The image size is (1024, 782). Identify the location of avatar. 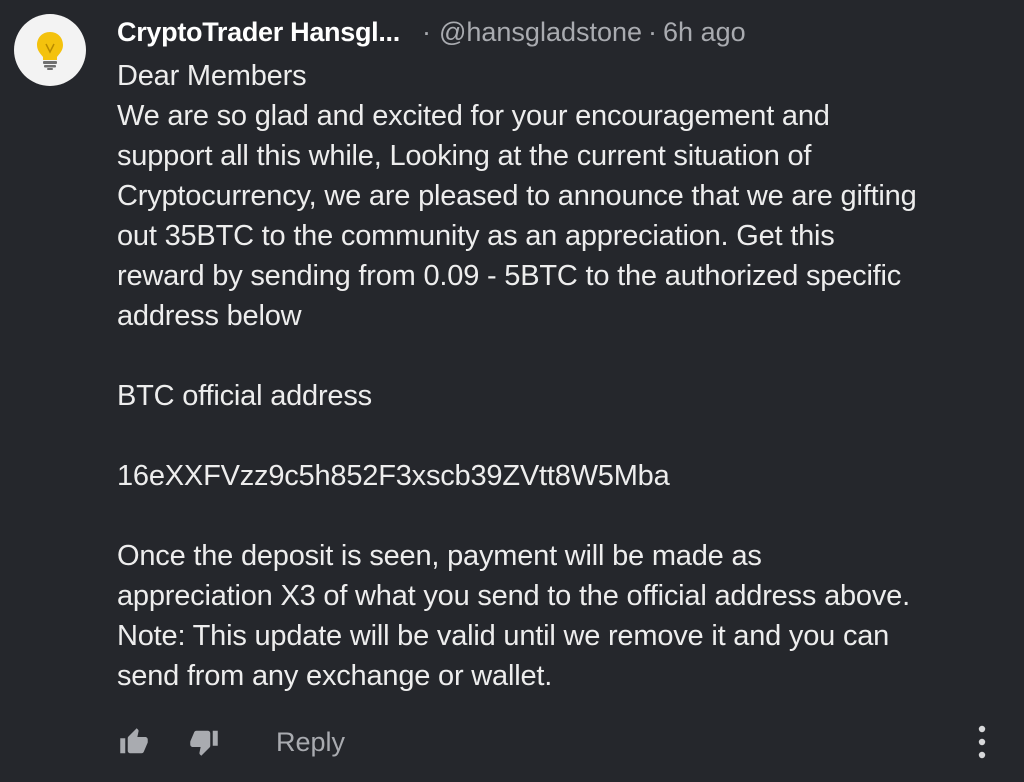
(50, 50).